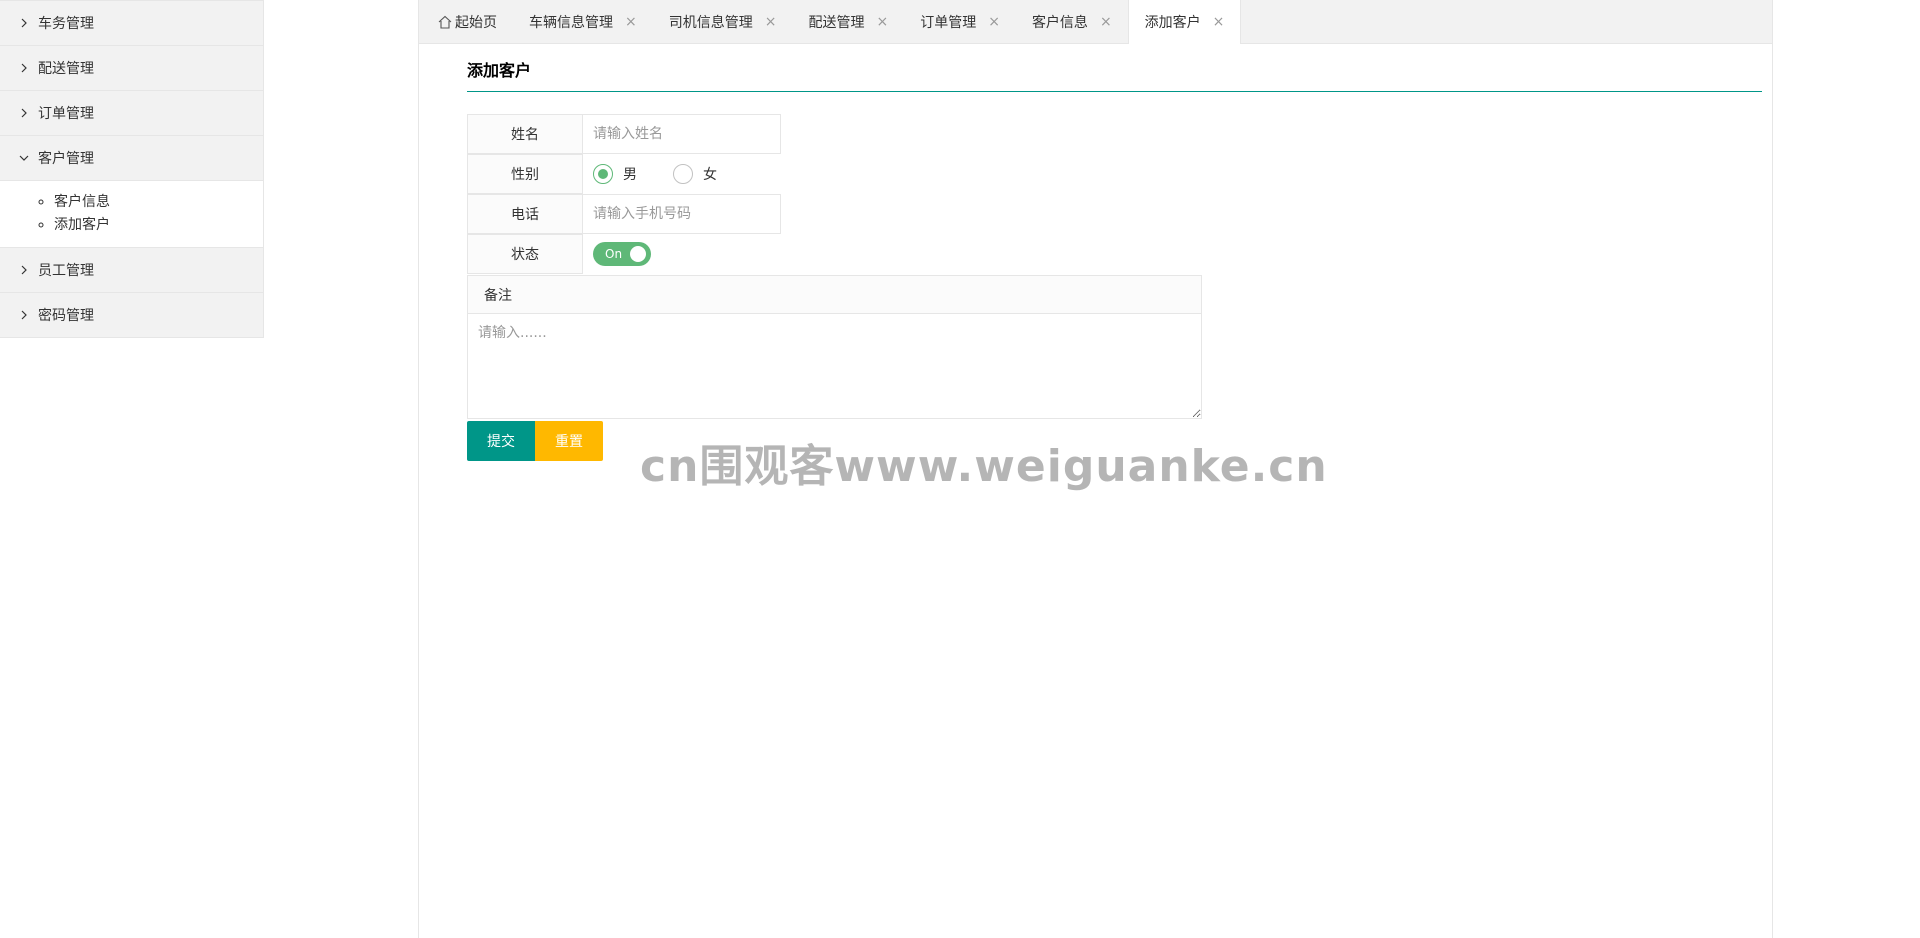  What do you see at coordinates (834, 174) in the screenshot?
I see `form-row-gender: 性别 男 女` at bounding box center [834, 174].